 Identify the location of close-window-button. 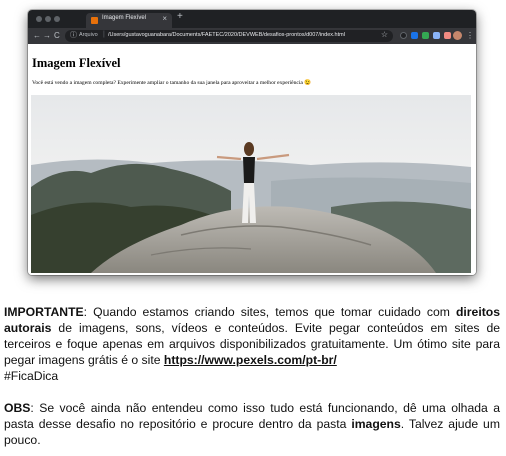
(39, 19).